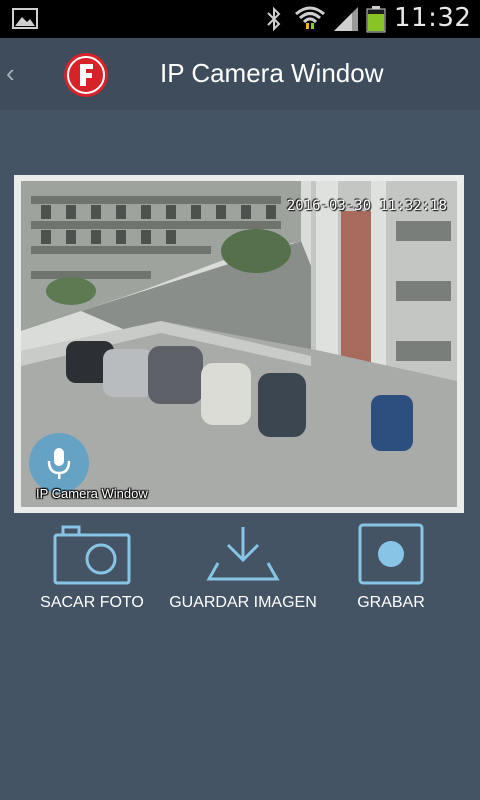  What do you see at coordinates (310, 17) in the screenshot?
I see `wifi-icon` at bounding box center [310, 17].